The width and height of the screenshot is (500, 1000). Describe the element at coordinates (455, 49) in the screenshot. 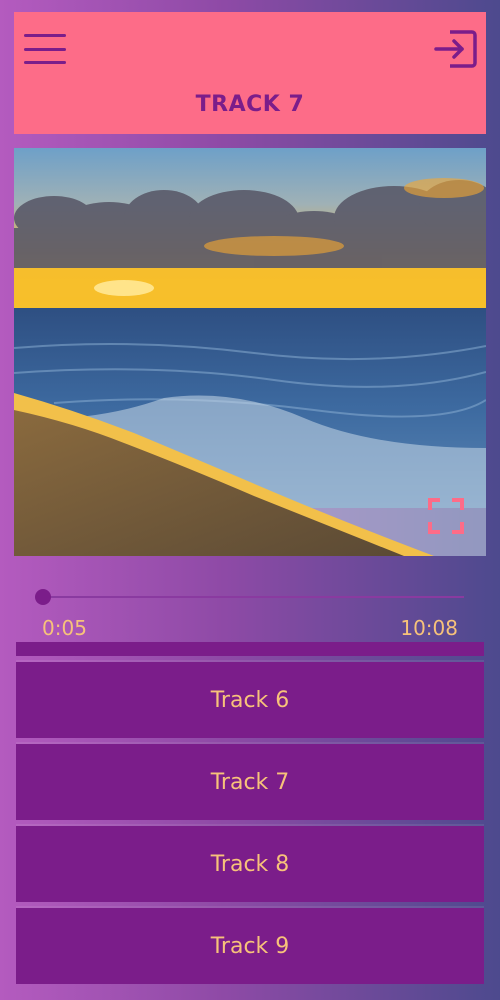

I see `sign-in-arrow-icon` at that location.